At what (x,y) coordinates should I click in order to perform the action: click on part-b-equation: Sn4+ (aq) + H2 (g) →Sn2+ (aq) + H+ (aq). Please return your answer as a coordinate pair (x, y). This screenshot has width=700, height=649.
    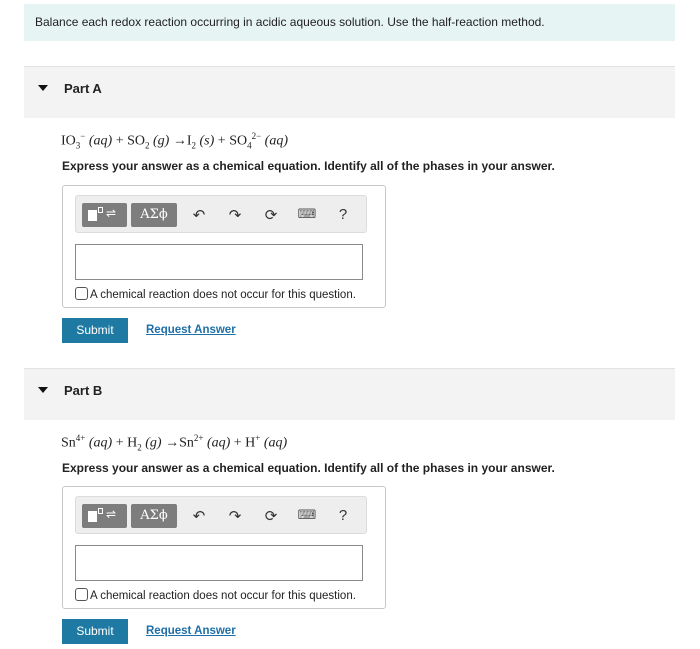
    Looking at the image, I should click on (174, 443).